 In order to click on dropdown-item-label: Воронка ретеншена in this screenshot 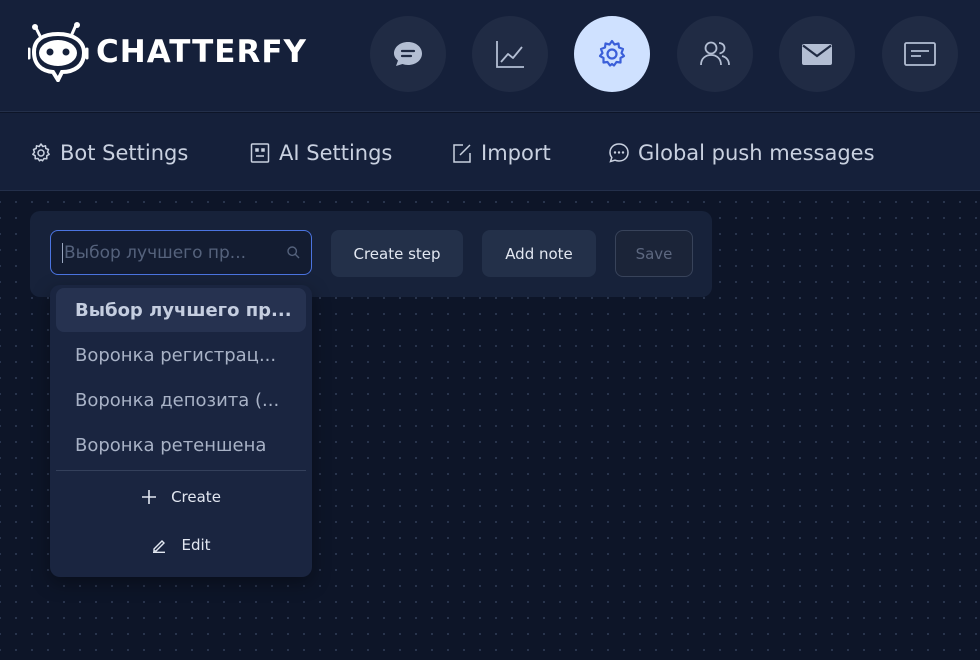, I will do `click(171, 445)`.